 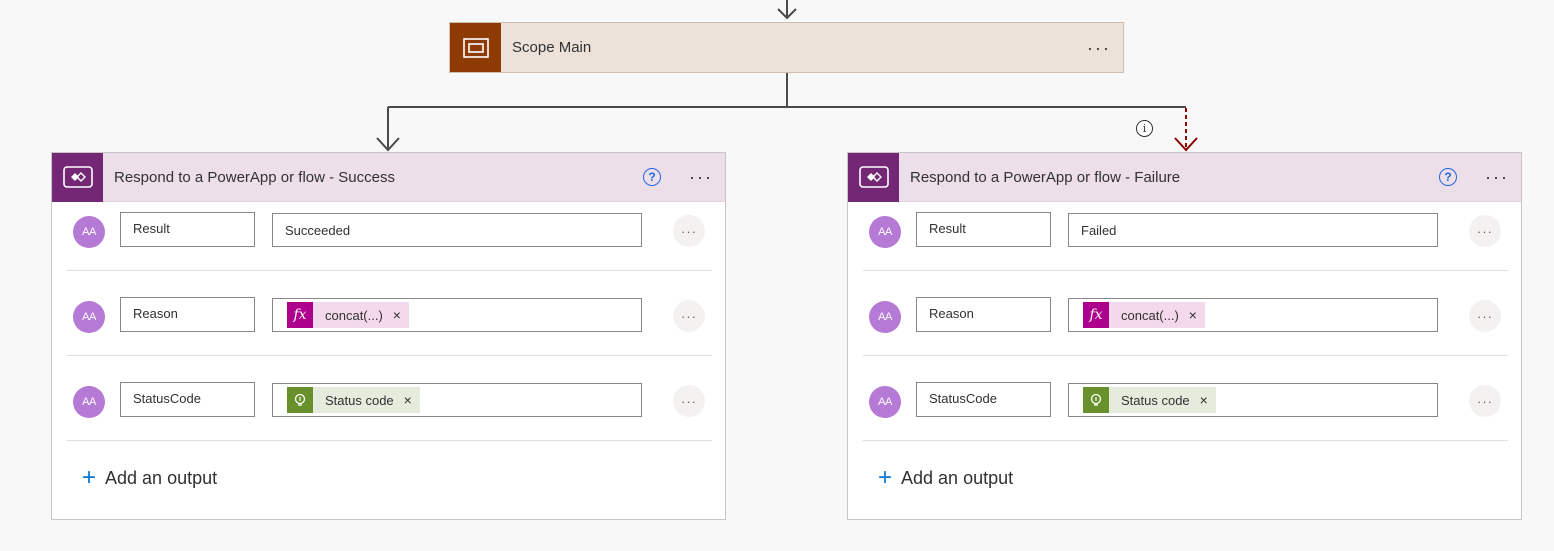 I want to click on scope-main-card: Scope Main ···, so click(x=786, y=47).